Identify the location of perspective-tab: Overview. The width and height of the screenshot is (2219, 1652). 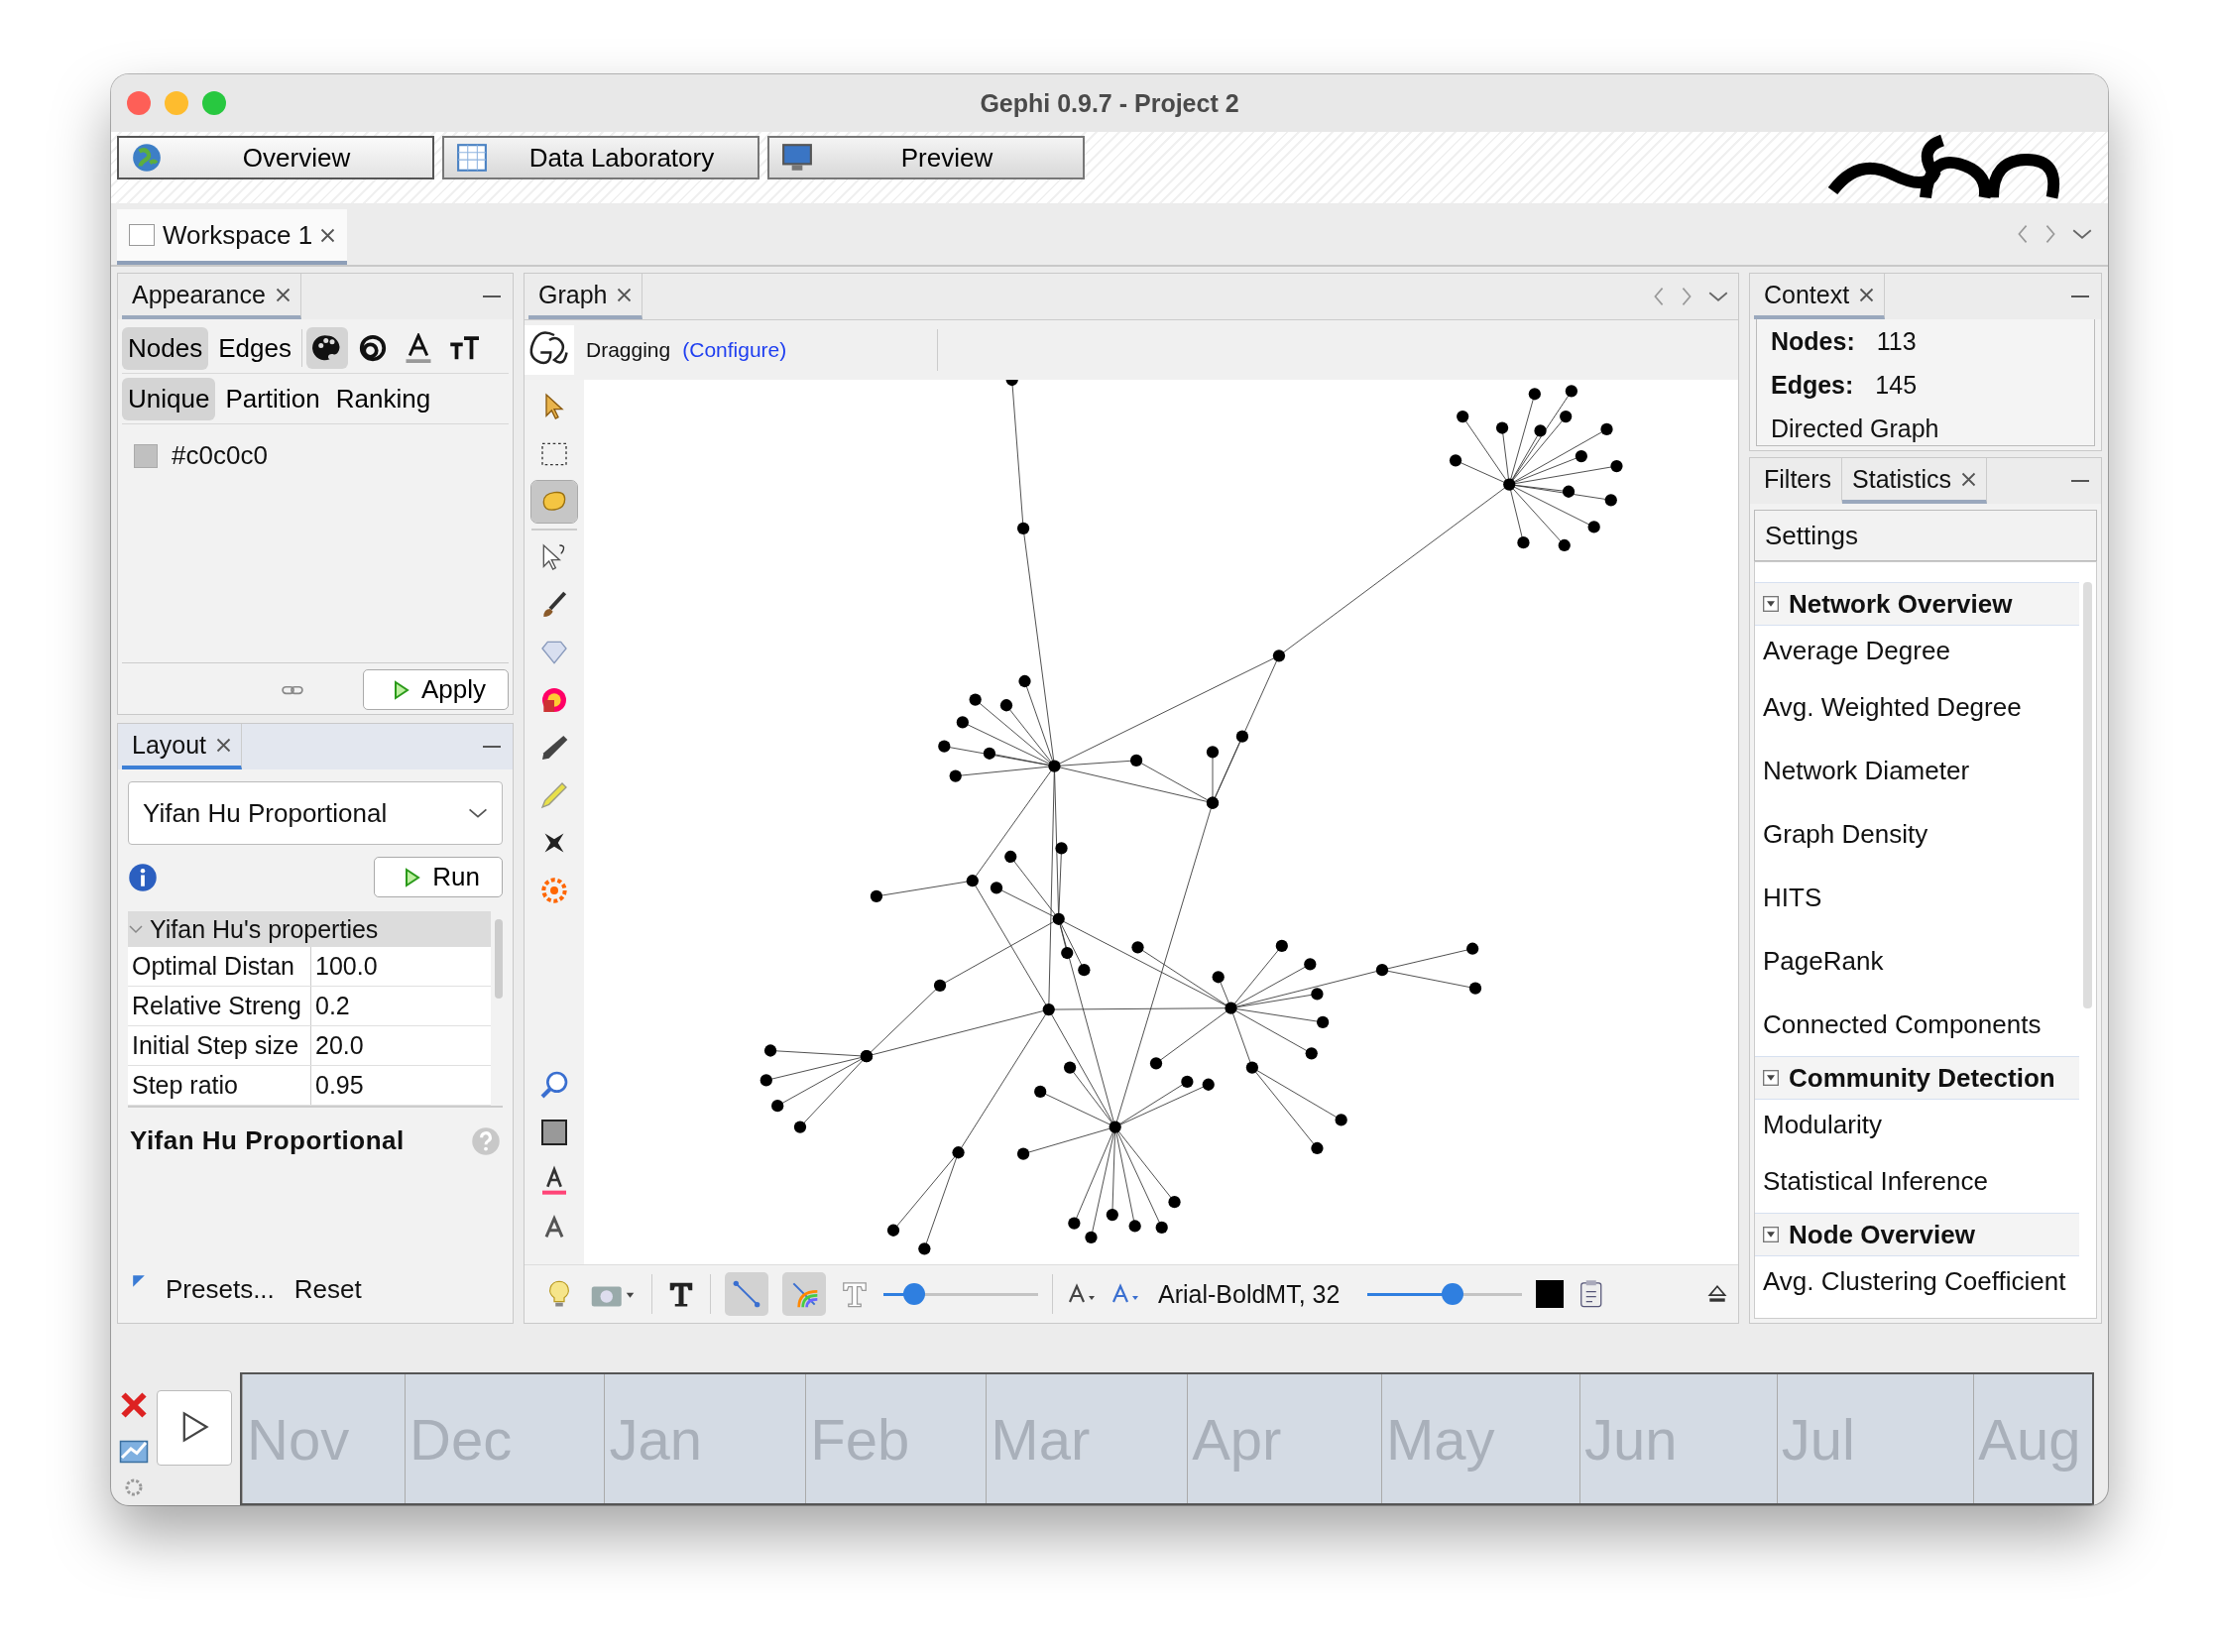
(275, 157).